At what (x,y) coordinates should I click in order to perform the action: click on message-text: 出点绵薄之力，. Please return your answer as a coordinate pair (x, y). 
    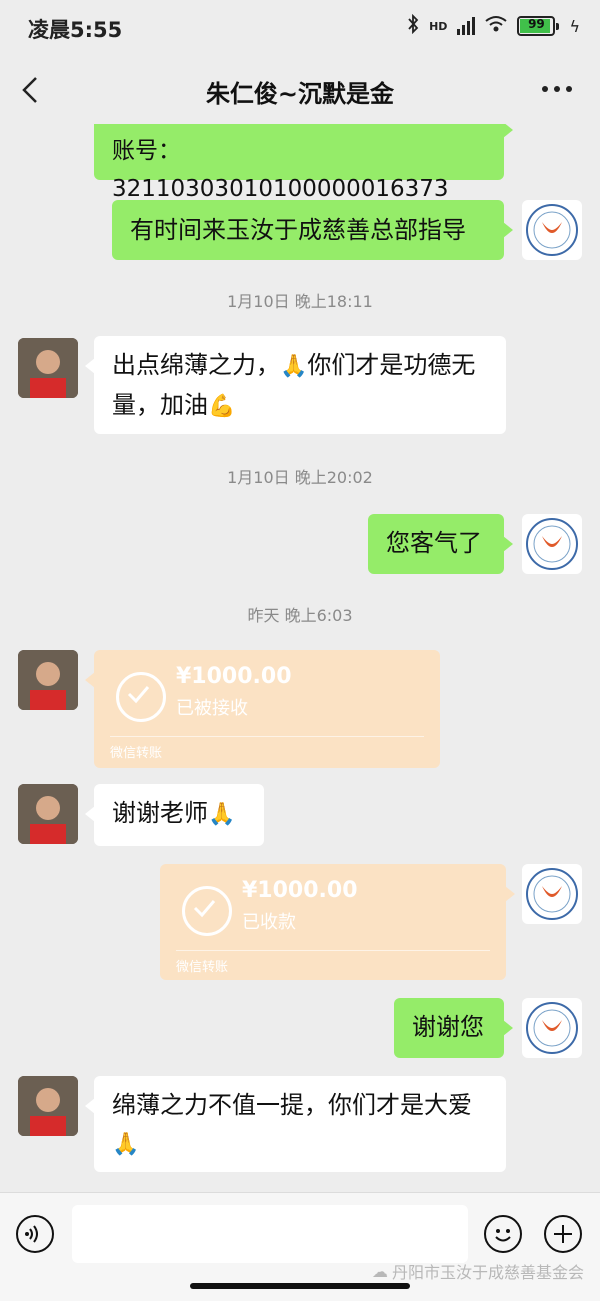
    Looking at the image, I should click on (196, 365).